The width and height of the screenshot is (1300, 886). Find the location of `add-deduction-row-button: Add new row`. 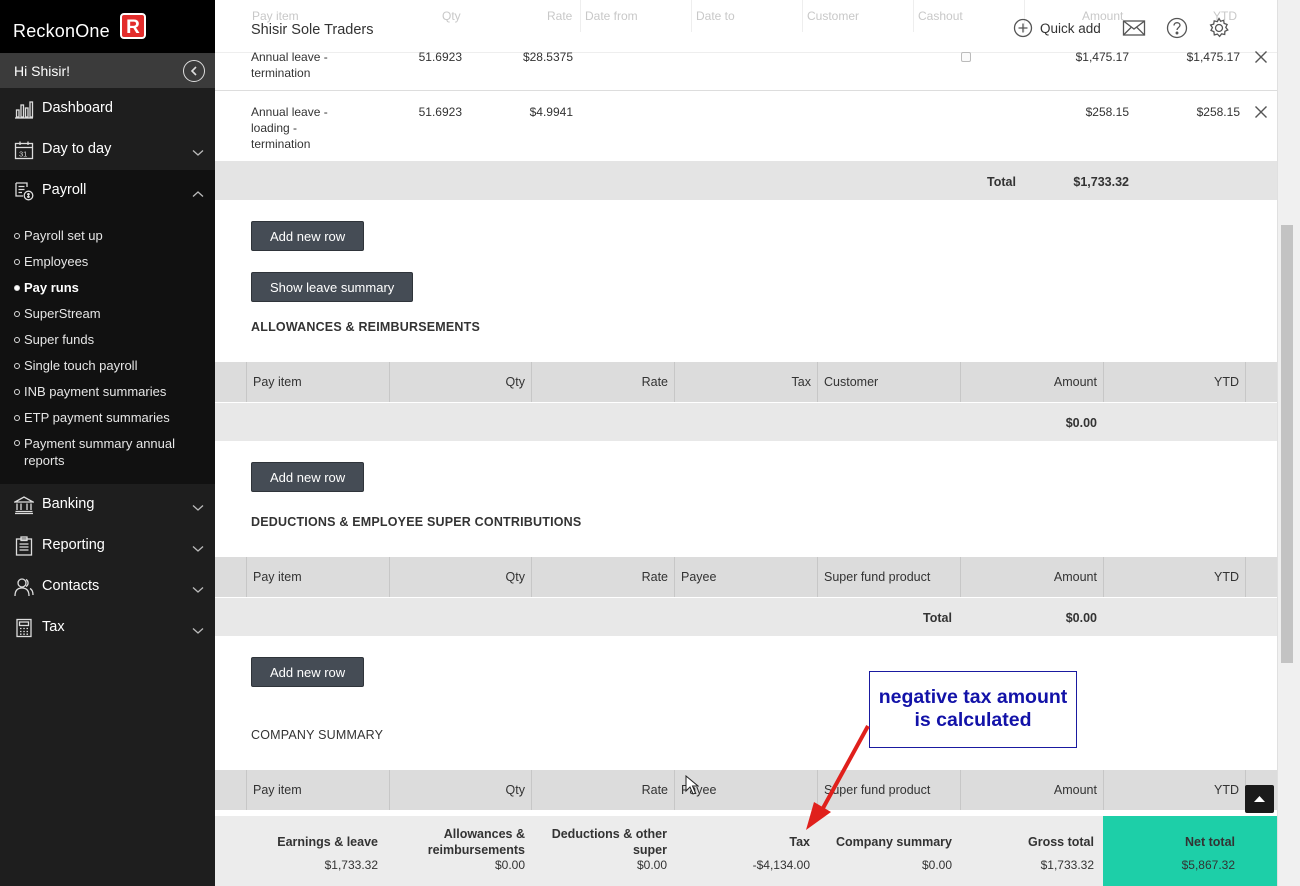

add-deduction-row-button: Add new row is located at coordinates (308, 672).